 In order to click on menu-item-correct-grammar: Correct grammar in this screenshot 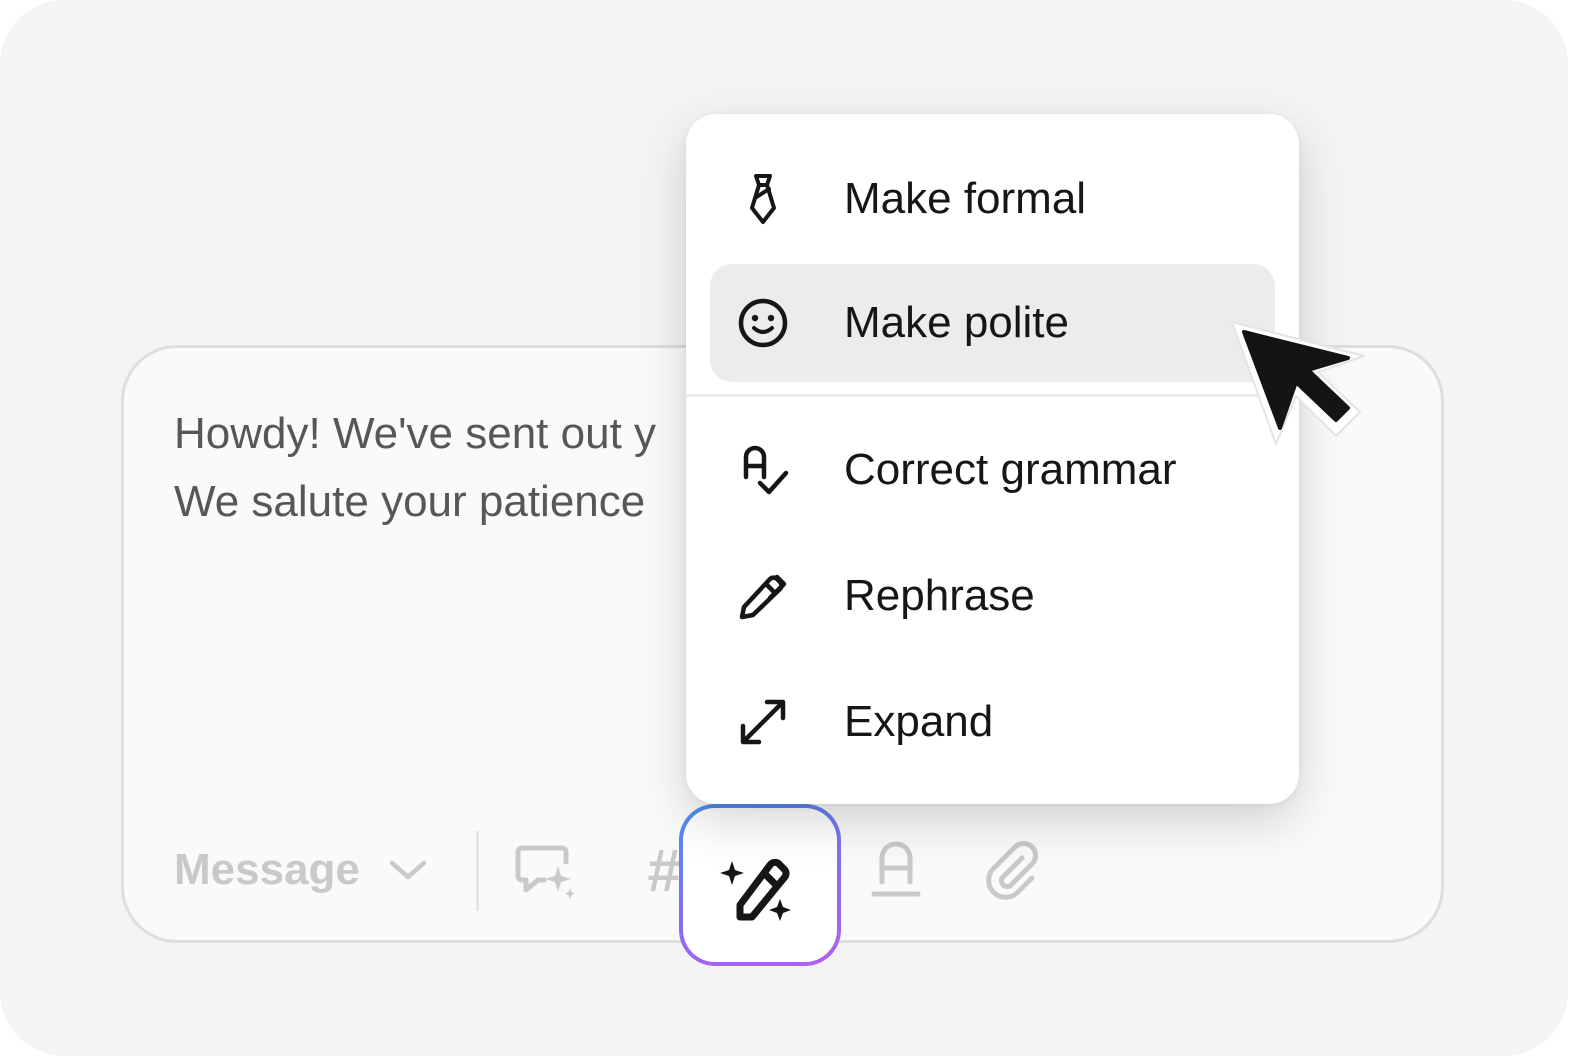, I will do `click(992, 470)`.